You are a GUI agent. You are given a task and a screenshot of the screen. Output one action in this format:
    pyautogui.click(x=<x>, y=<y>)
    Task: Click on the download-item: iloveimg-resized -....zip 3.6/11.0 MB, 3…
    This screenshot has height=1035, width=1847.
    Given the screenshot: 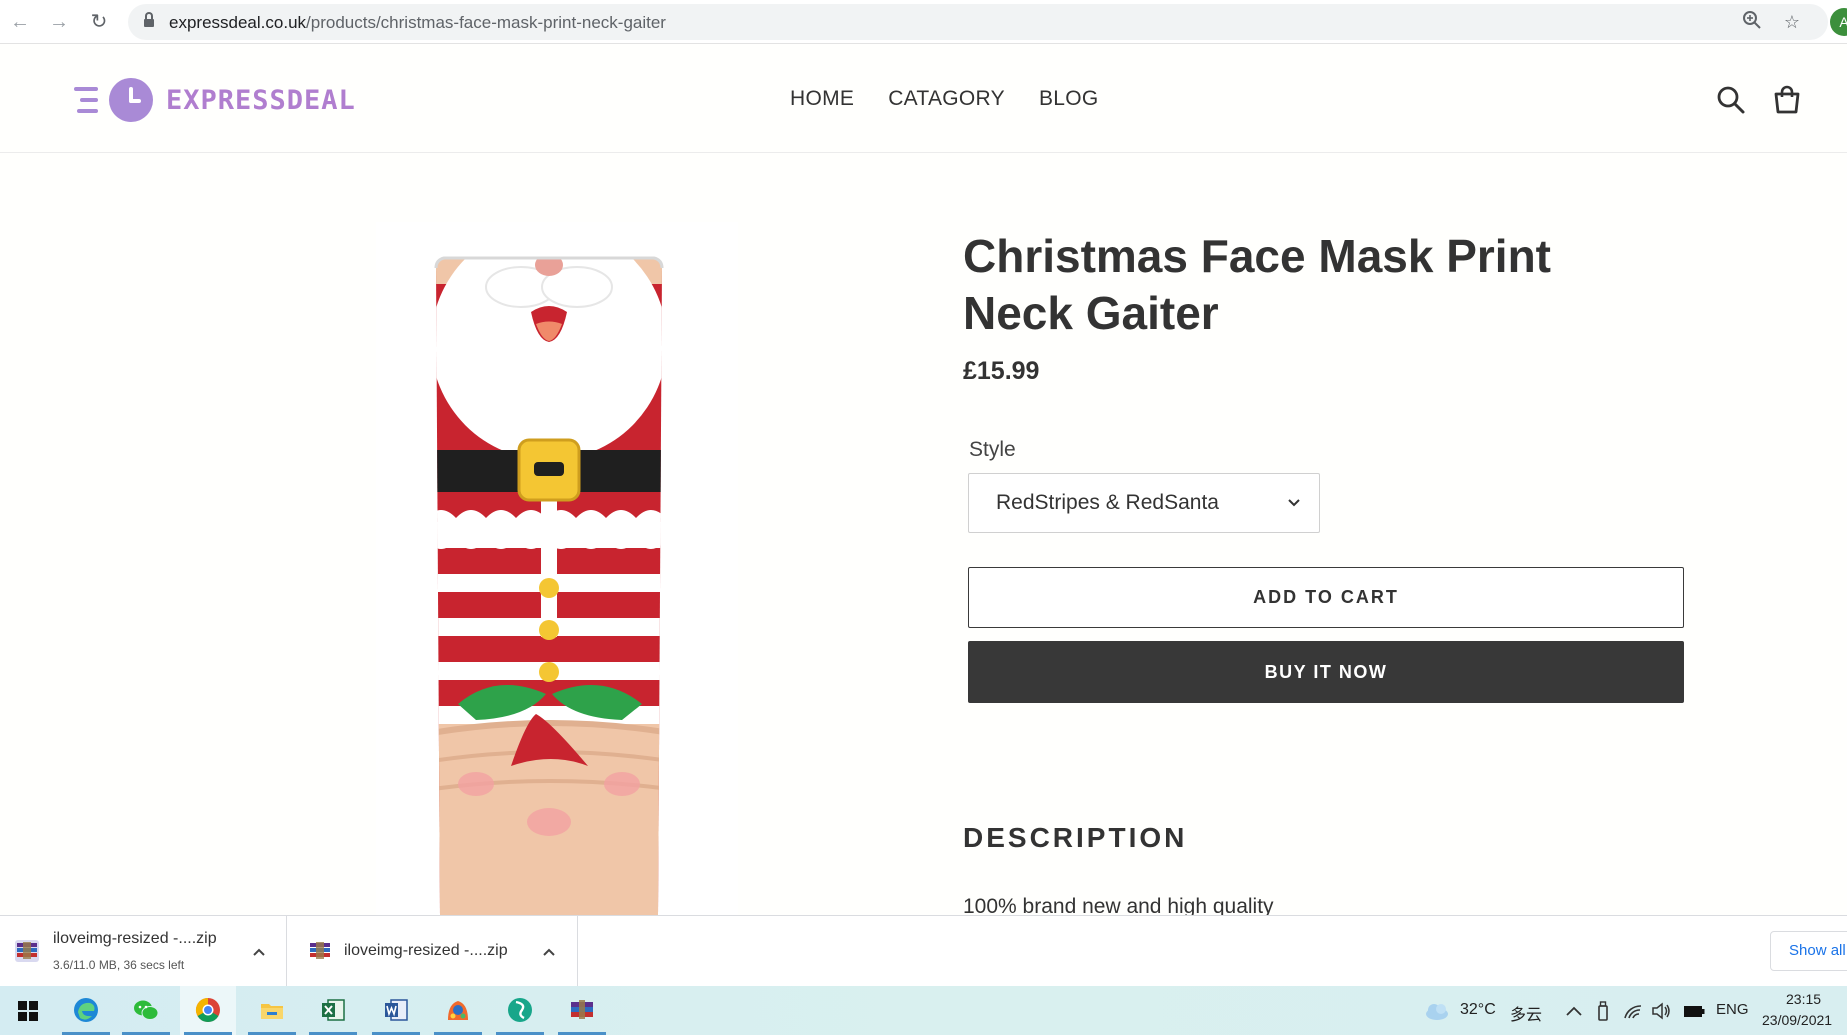 What is the action you would take?
    pyautogui.click(x=143, y=951)
    